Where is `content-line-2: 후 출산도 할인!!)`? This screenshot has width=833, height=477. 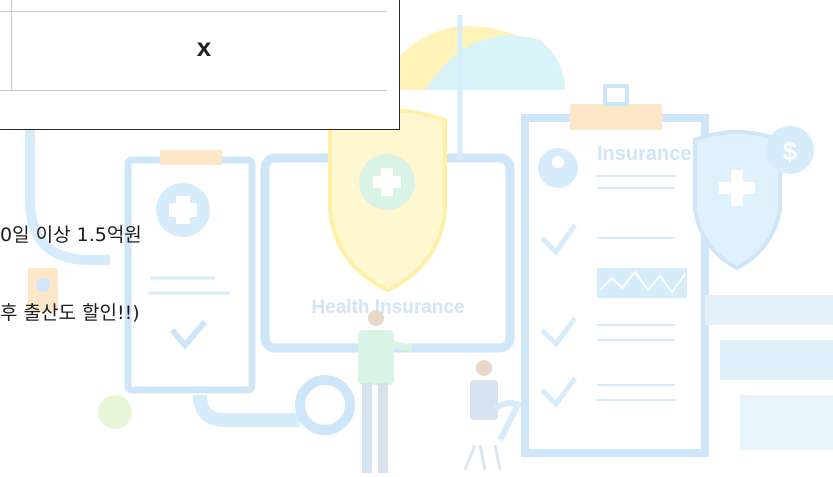
content-line-2: 후 출산도 할인!!) is located at coordinates (70, 313).